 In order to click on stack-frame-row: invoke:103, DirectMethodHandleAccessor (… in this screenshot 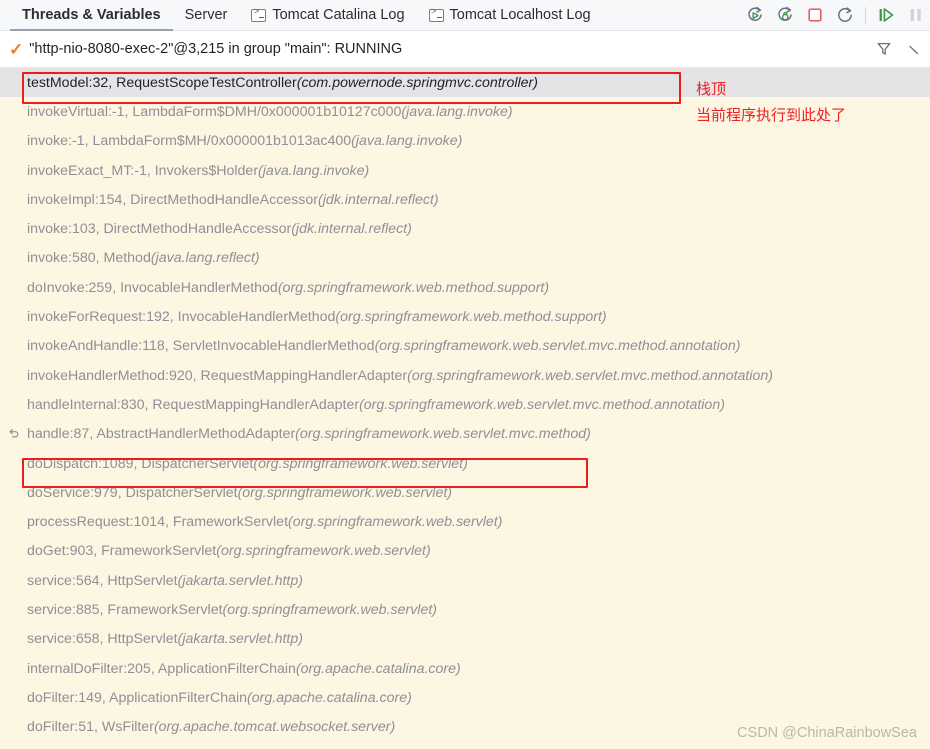, I will do `click(465, 228)`.